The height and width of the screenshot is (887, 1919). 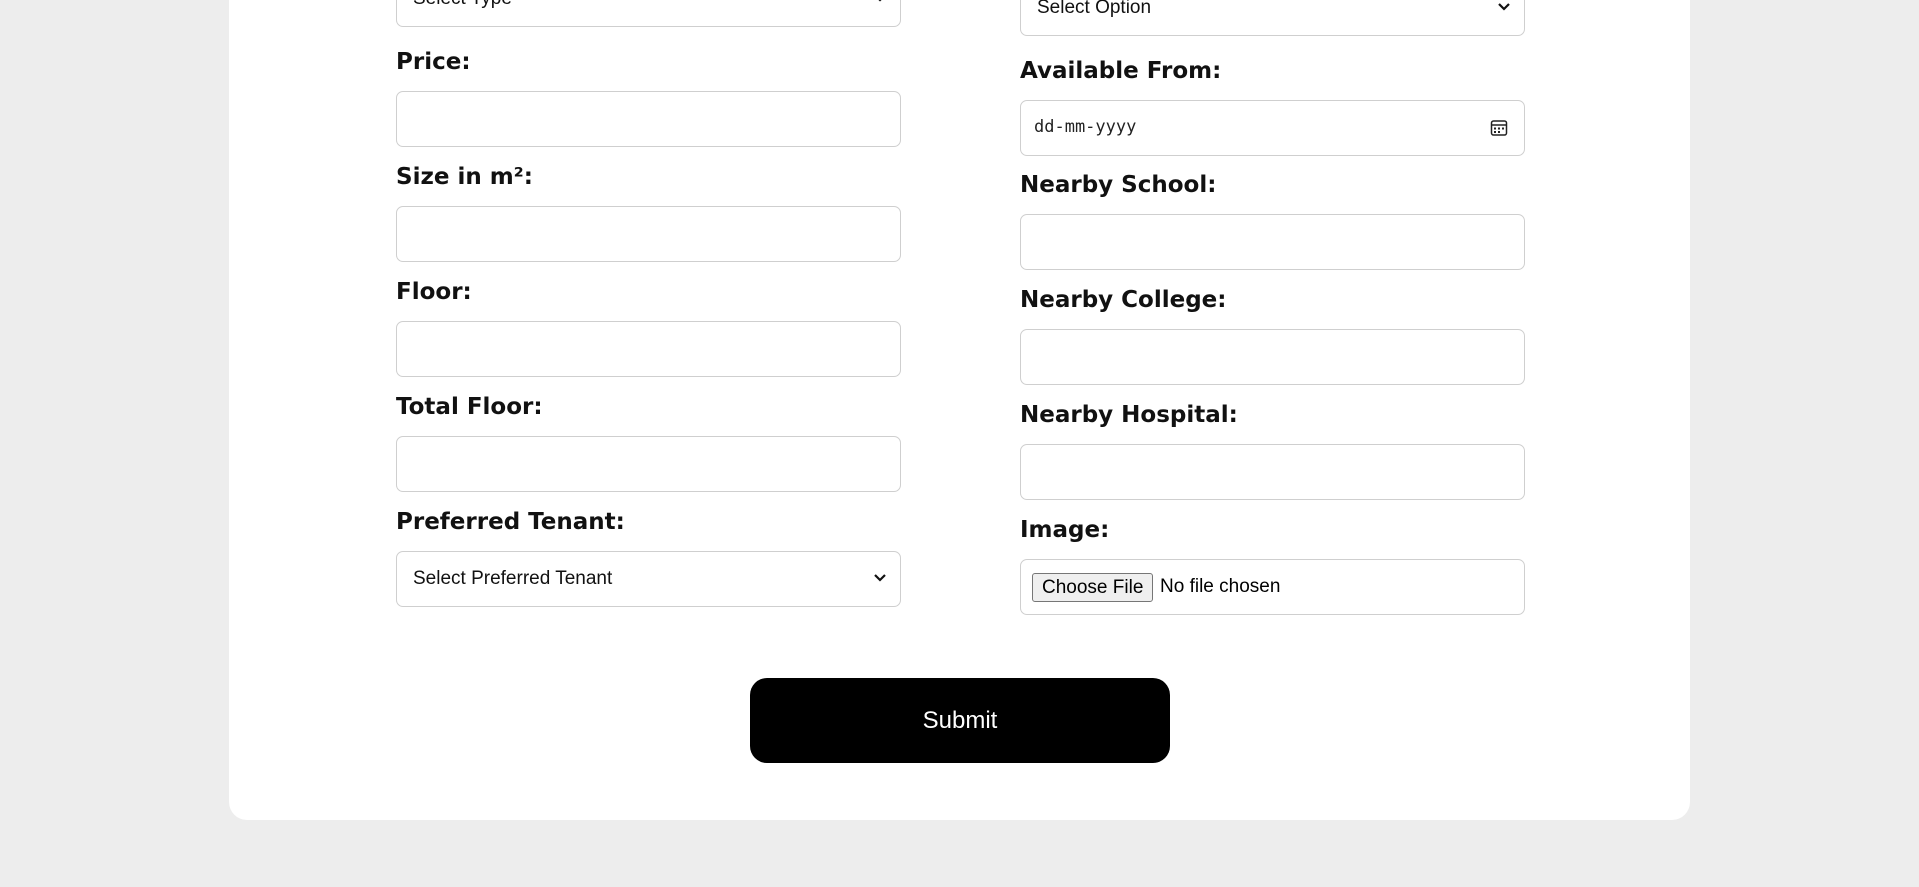 I want to click on nearby-college-field: Nearby College:, so click(x=1272, y=335).